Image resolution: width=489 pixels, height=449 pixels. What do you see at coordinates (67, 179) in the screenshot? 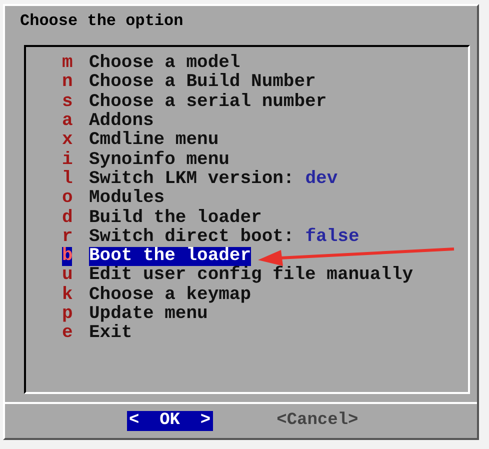
I see `hotkey-letter: l` at bounding box center [67, 179].